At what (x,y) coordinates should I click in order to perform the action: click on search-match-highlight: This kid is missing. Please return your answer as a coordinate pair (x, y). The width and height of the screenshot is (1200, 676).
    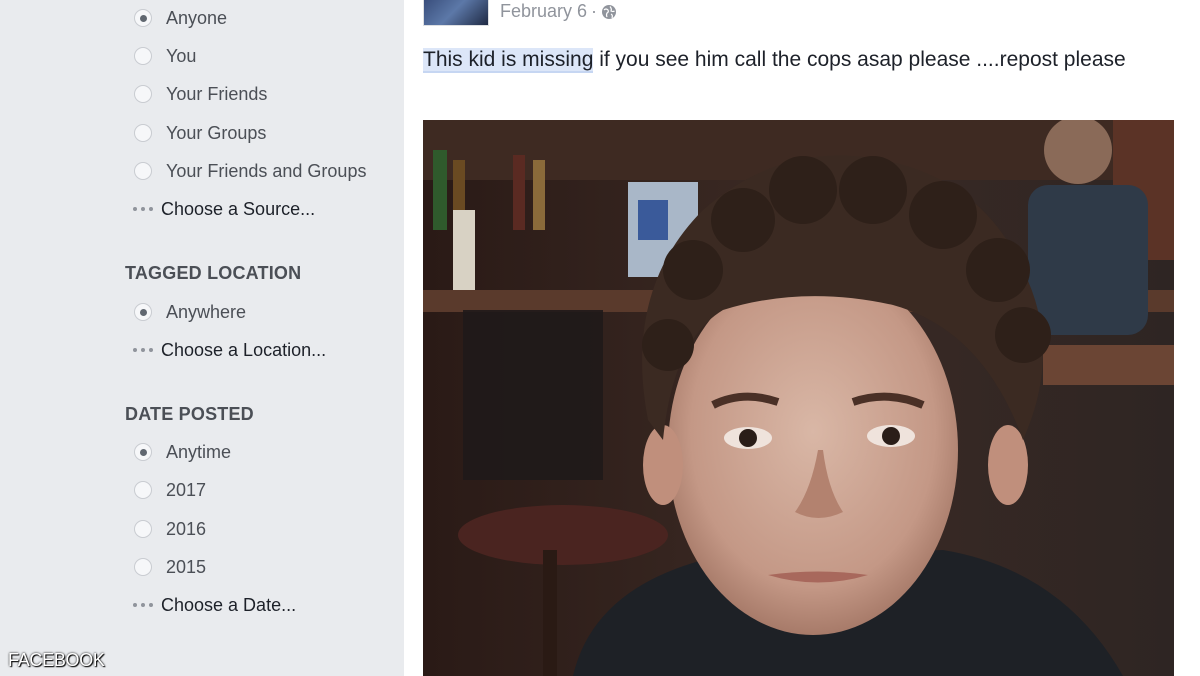
    Looking at the image, I should click on (508, 60).